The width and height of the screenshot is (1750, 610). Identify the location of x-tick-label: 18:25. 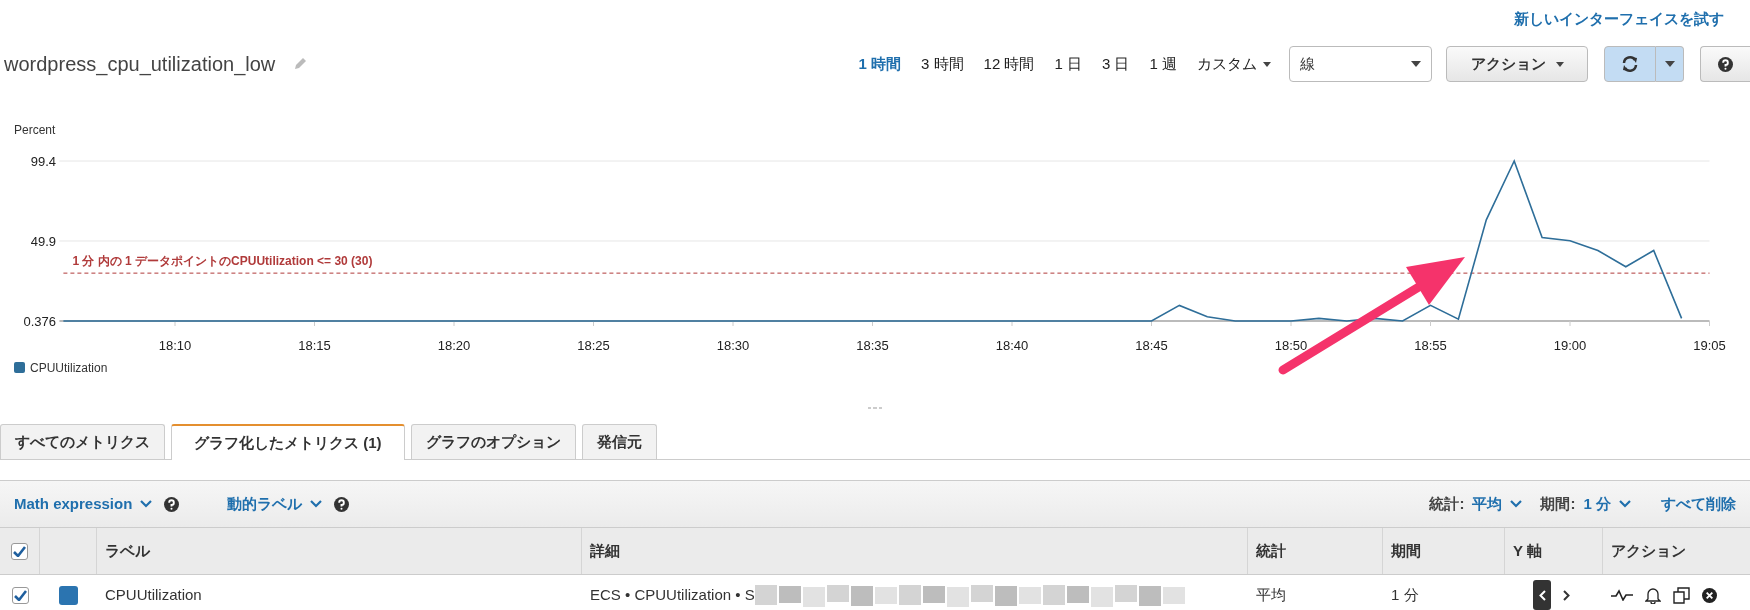
(593, 345).